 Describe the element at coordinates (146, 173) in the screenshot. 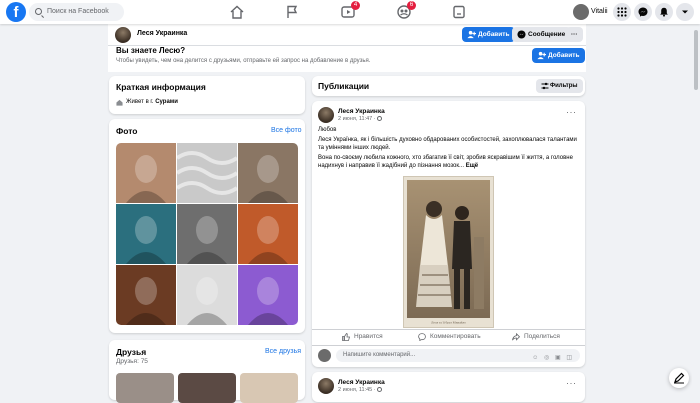

I see `photo-portrait-woman` at that location.